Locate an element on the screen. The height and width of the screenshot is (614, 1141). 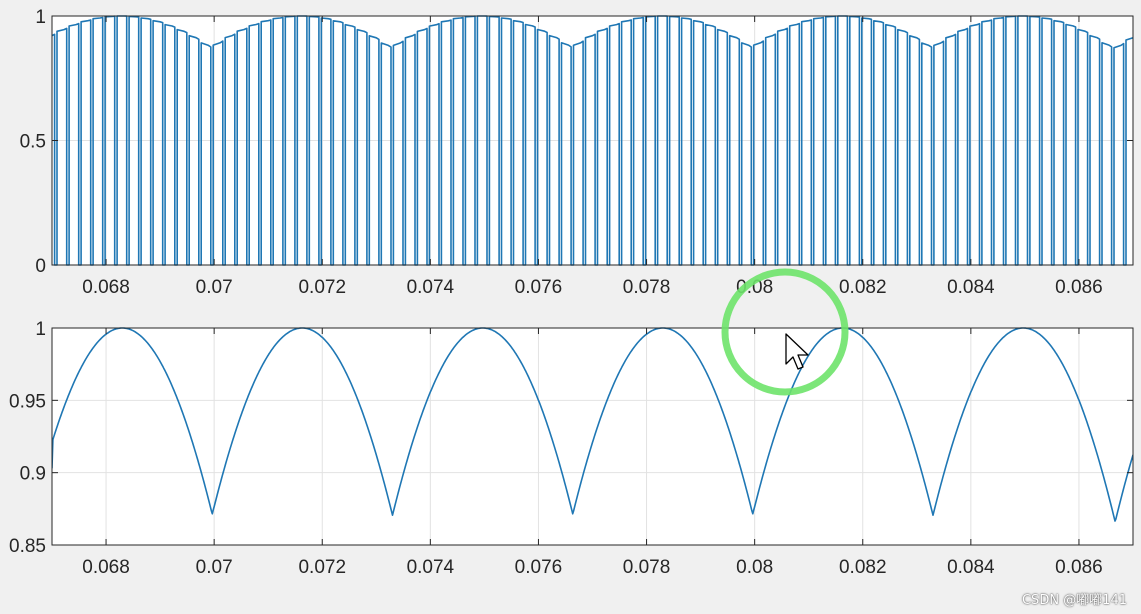
watermark: CSDN @嘟嘟141 is located at coordinates (1074, 600).